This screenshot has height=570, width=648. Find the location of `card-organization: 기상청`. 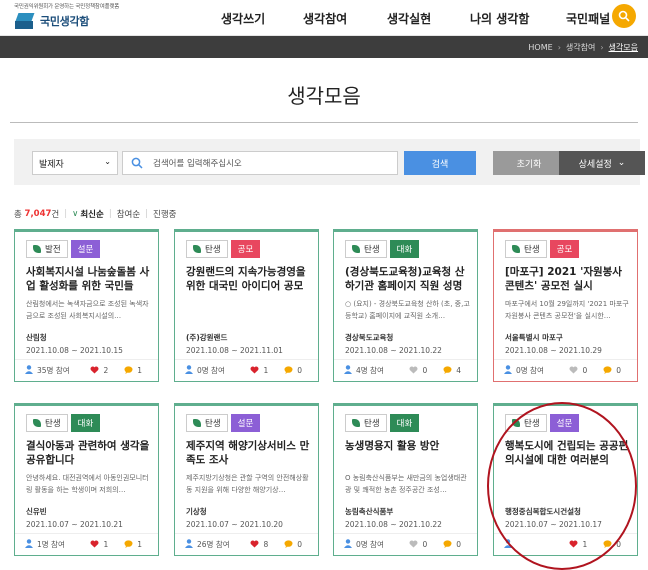

card-organization: 기상청 is located at coordinates (196, 511).